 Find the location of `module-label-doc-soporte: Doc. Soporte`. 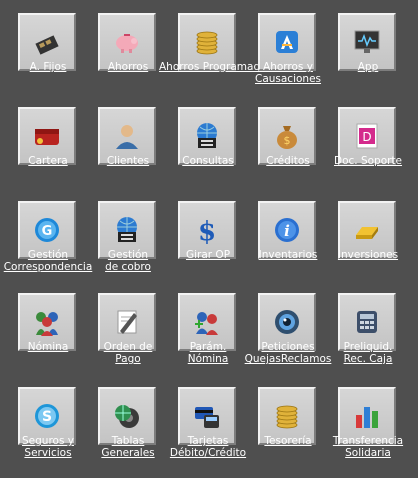

module-label-doc-soporte: Doc. Soporte is located at coordinates (368, 161).